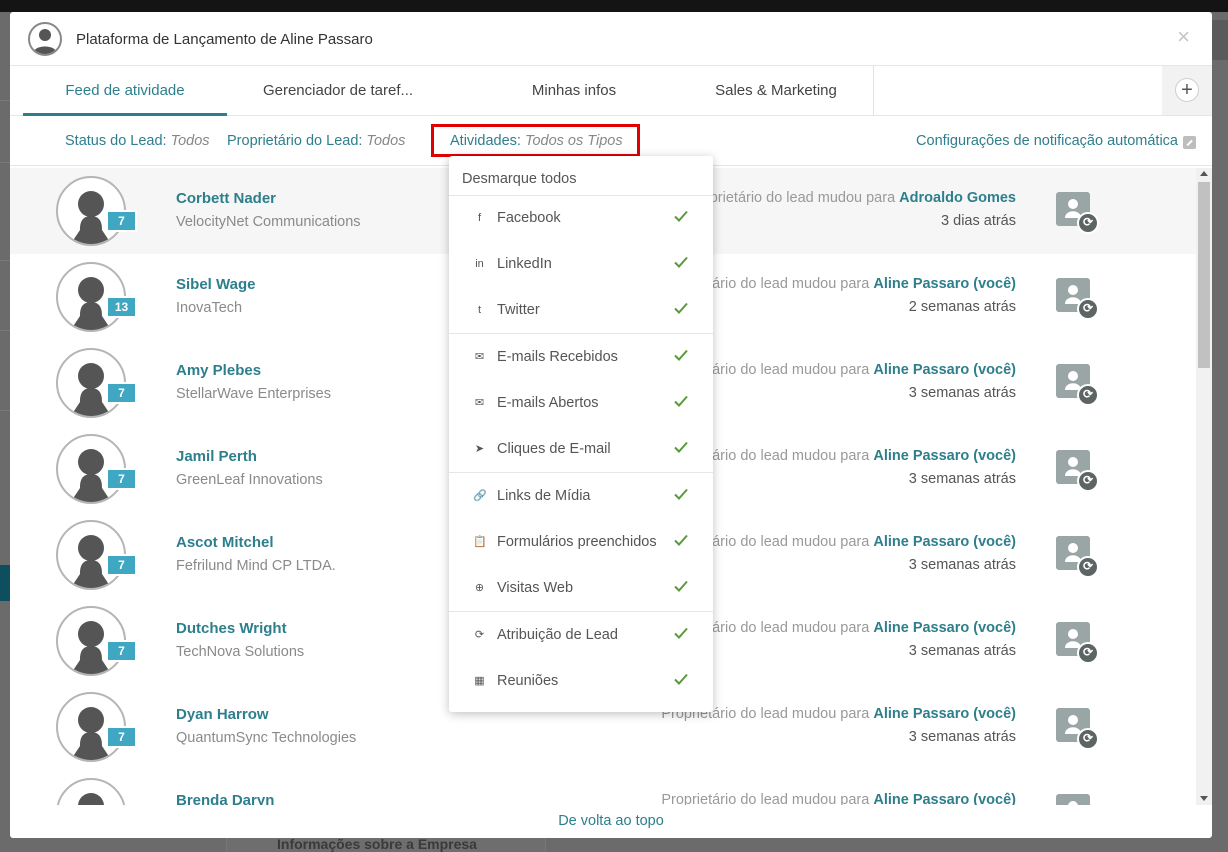 Image resolution: width=1228 pixels, height=852 pixels. I want to click on activity-type-option: ➤ Cliques de E-mail, so click(581, 450).